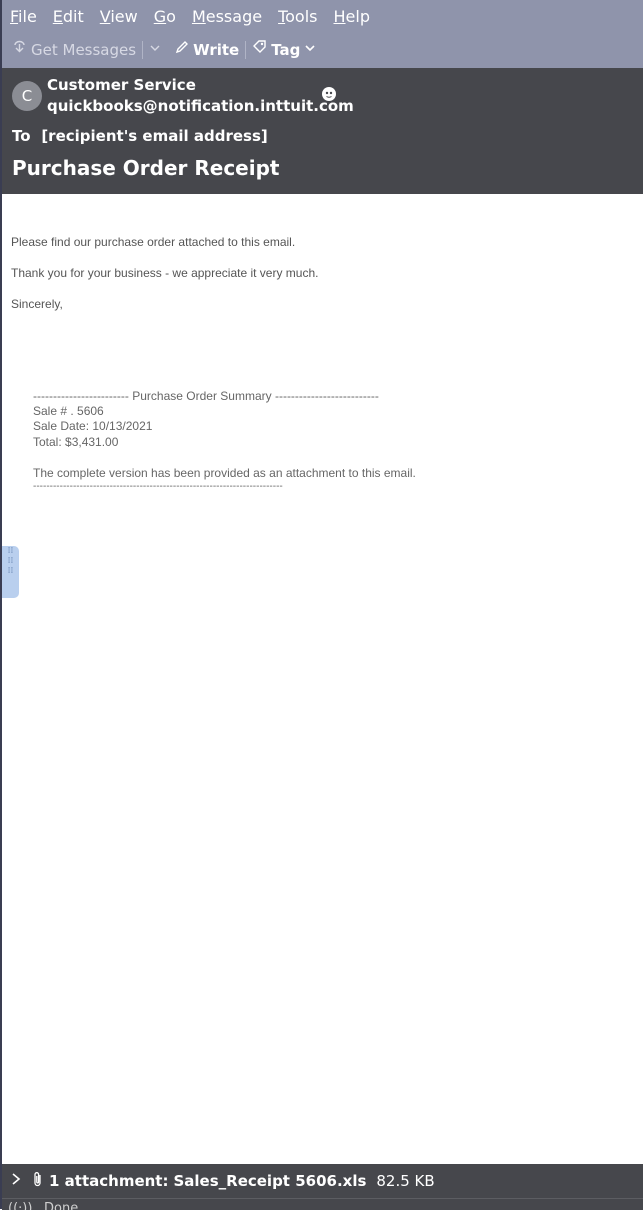  I want to click on attachment-filename: Sales_Receipt 5606.xls, so click(269, 1181).